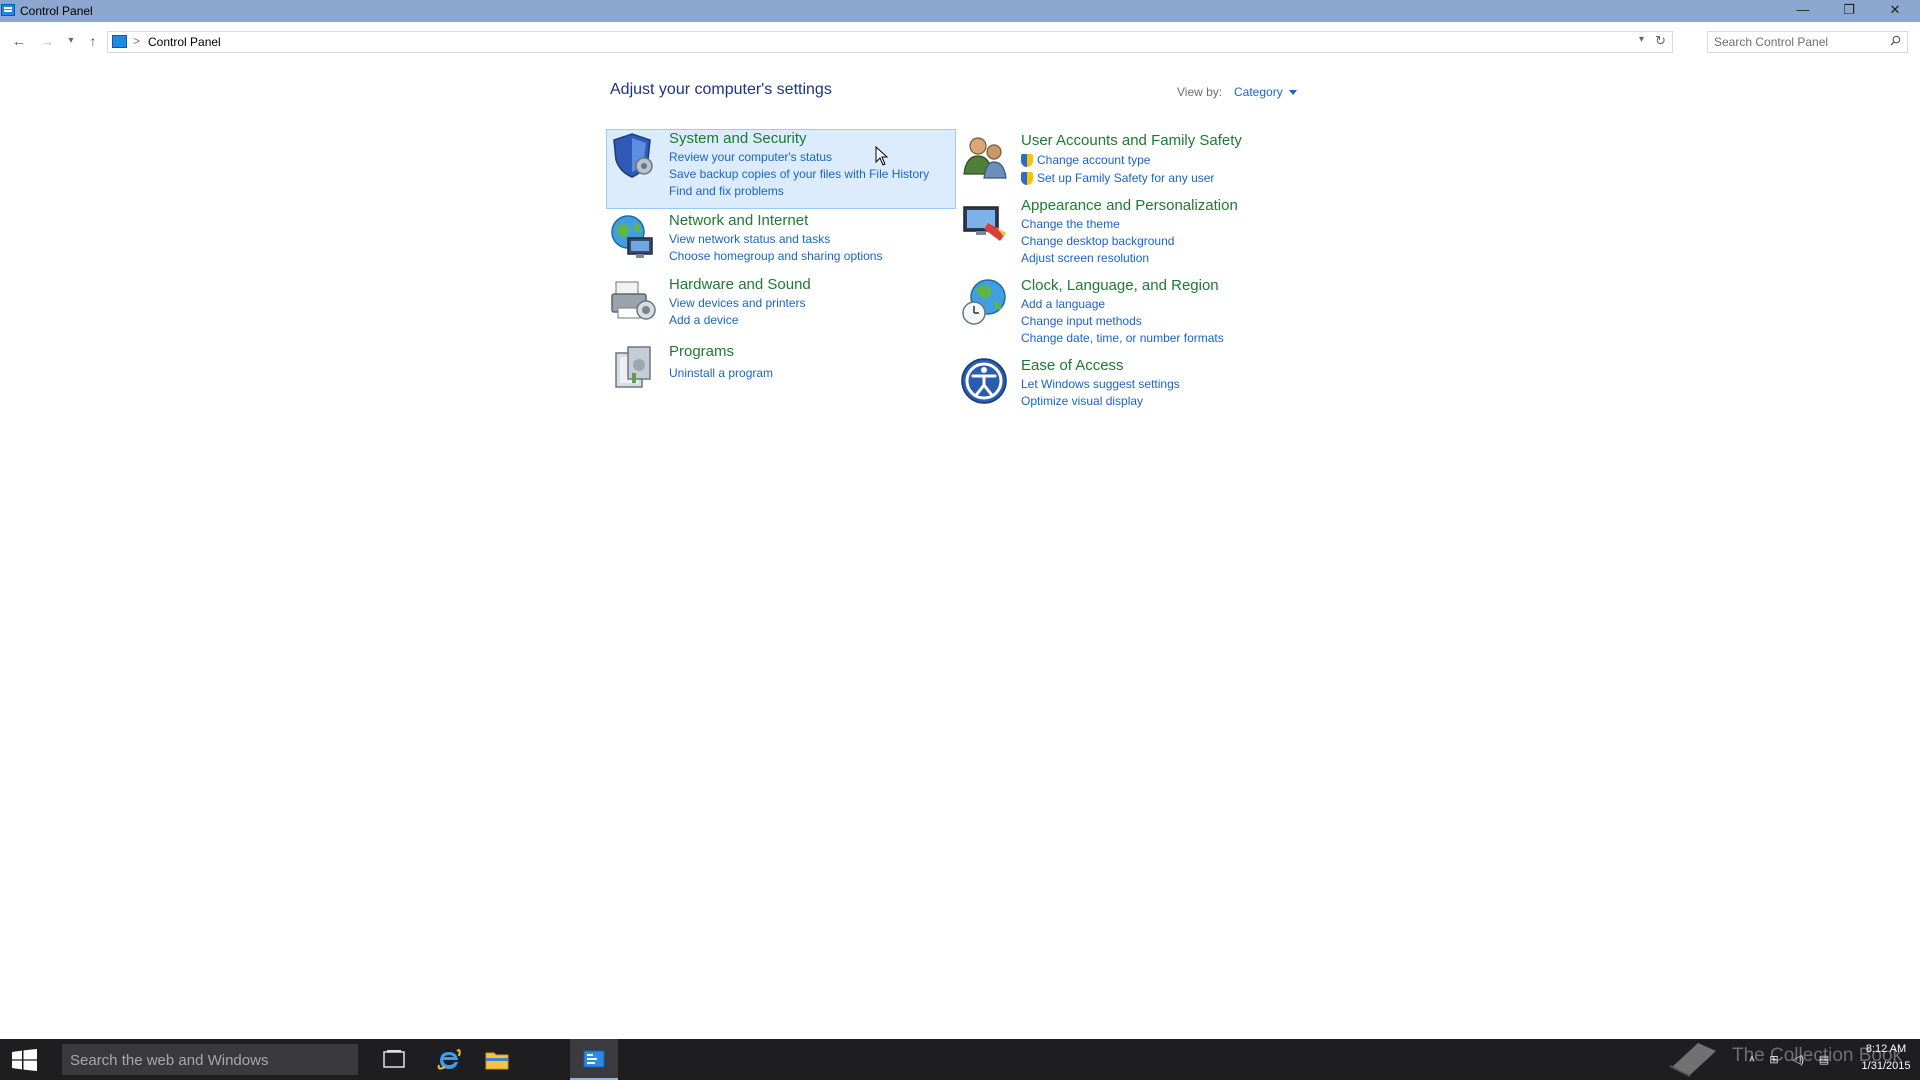  Describe the element at coordinates (47, 41) in the screenshot. I see `forward-arrow-icon: →` at that location.